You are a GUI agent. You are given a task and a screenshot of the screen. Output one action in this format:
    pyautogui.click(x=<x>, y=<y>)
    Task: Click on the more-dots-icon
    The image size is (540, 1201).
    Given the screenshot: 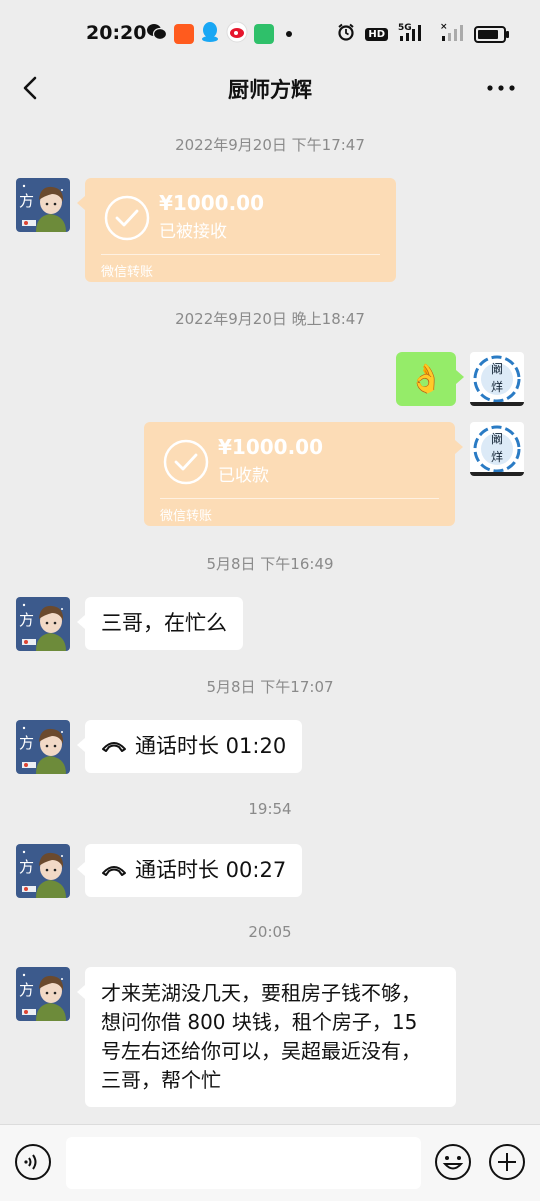 What is the action you would take?
    pyautogui.click(x=501, y=88)
    